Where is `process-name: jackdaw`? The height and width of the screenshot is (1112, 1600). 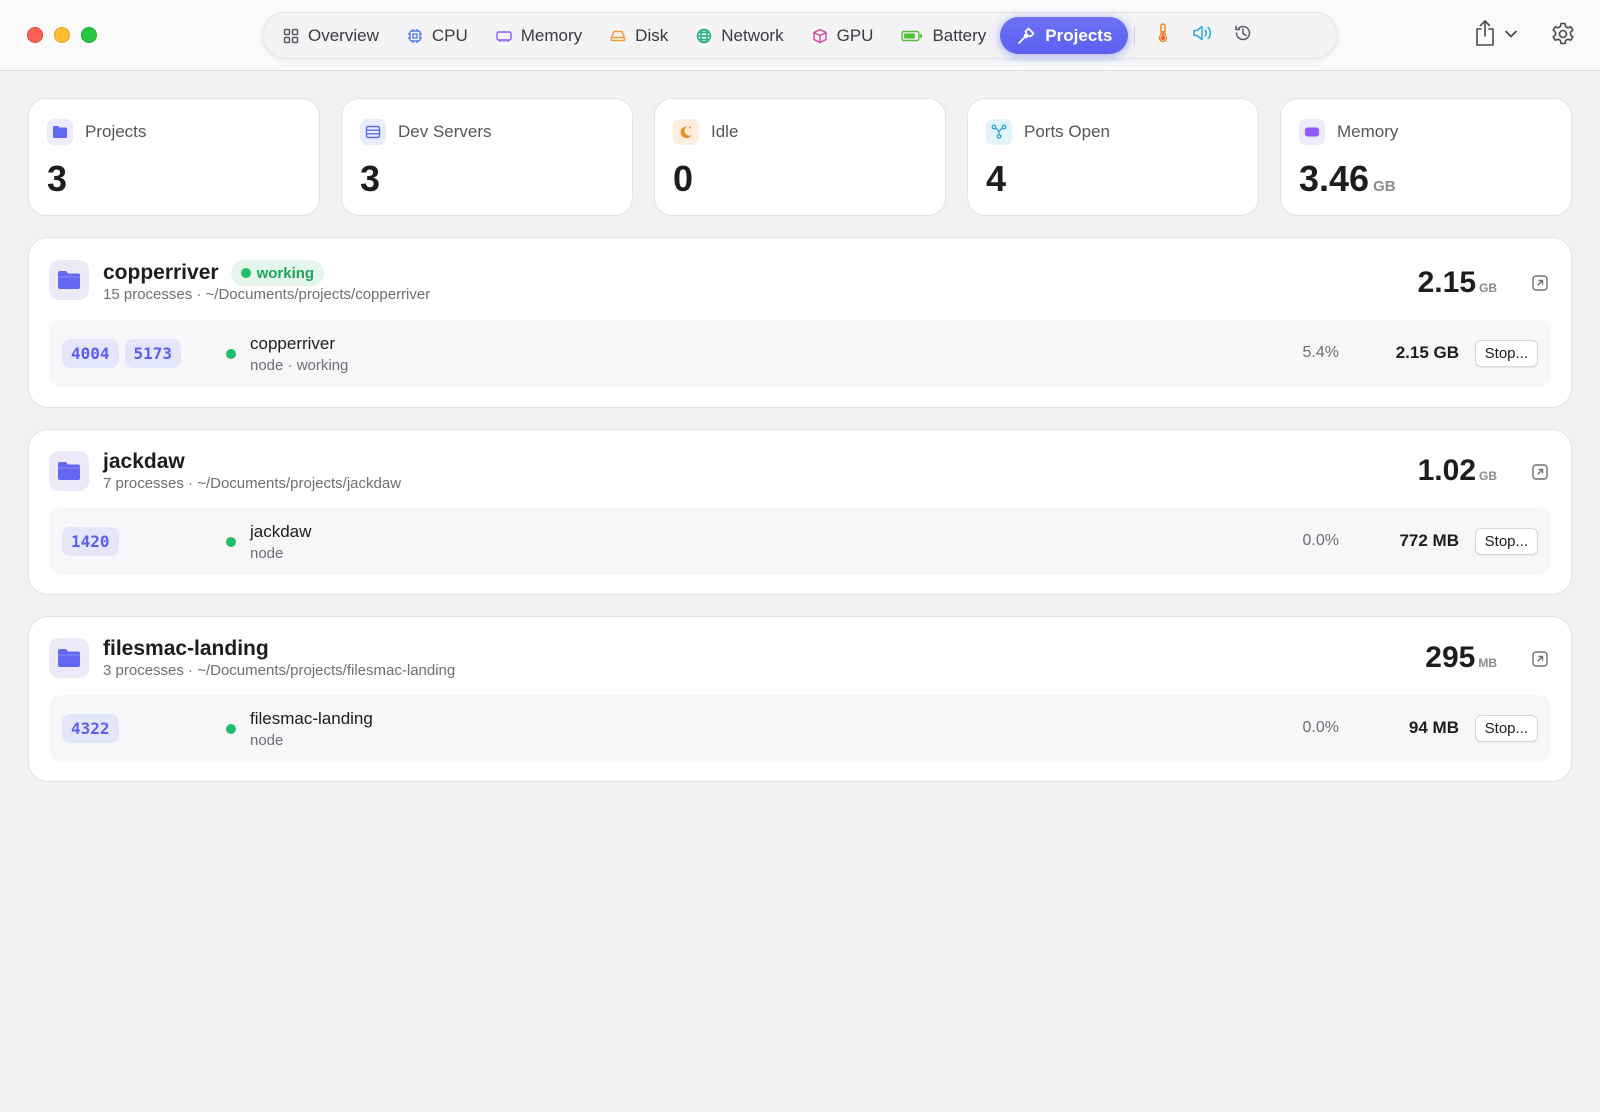 process-name: jackdaw is located at coordinates (281, 531).